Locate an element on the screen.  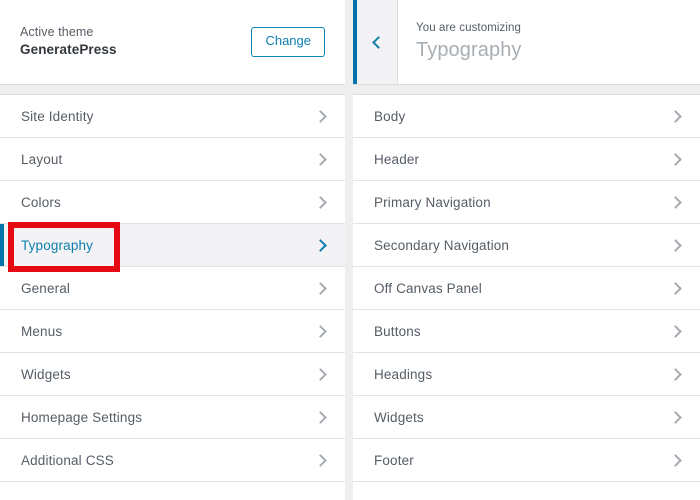
section-title: Typography is located at coordinates (469, 50).